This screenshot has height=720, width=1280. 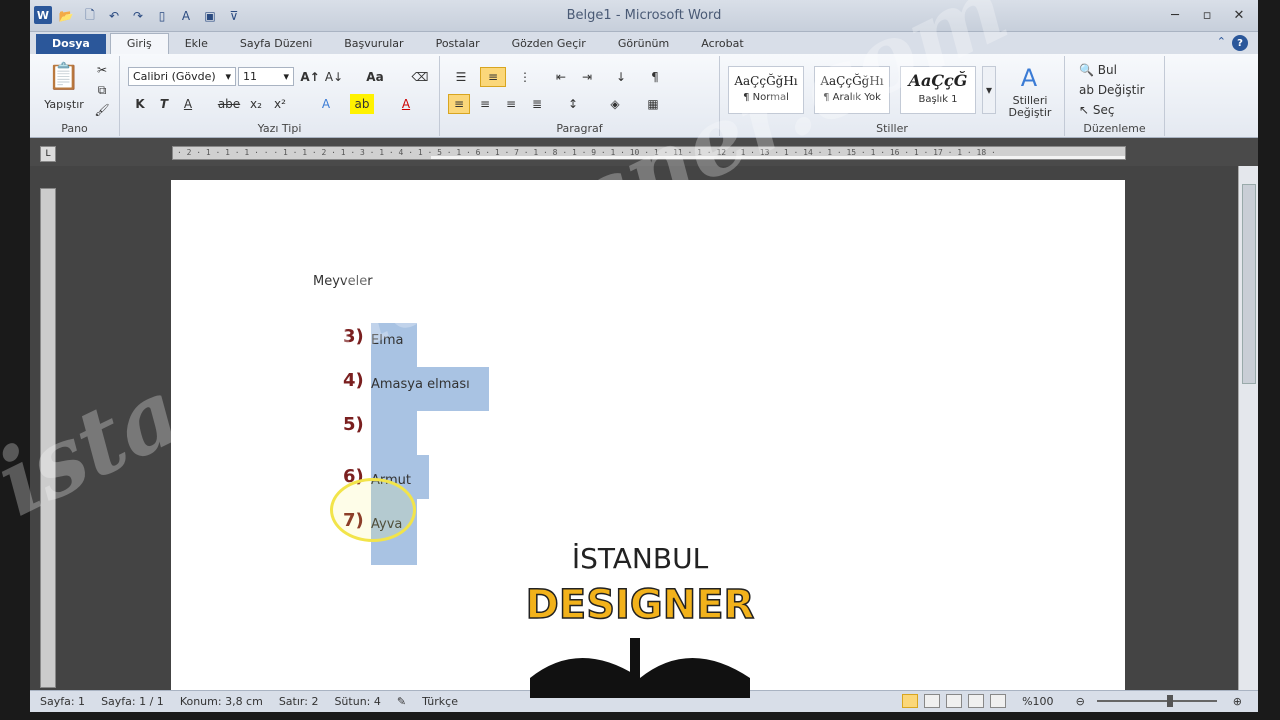 I want to click on proofing-icon: ✎, so click(x=401, y=701).